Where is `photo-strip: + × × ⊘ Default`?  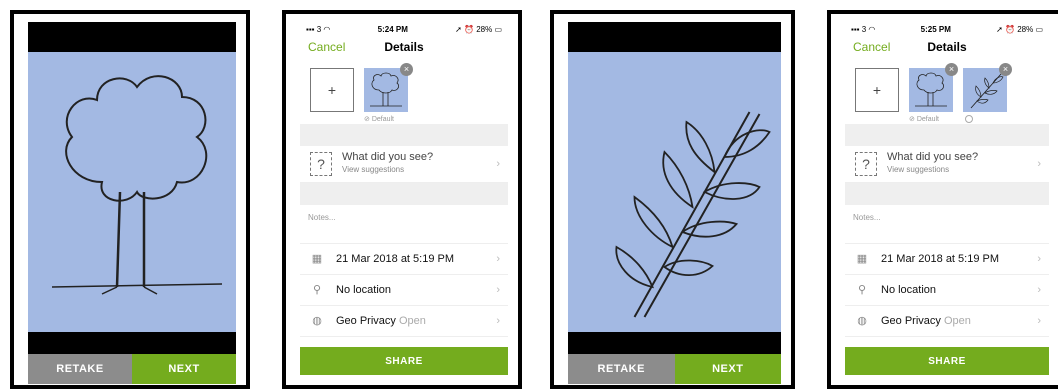
photo-strip: + × × ⊘ Default is located at coordinates (947, 91).